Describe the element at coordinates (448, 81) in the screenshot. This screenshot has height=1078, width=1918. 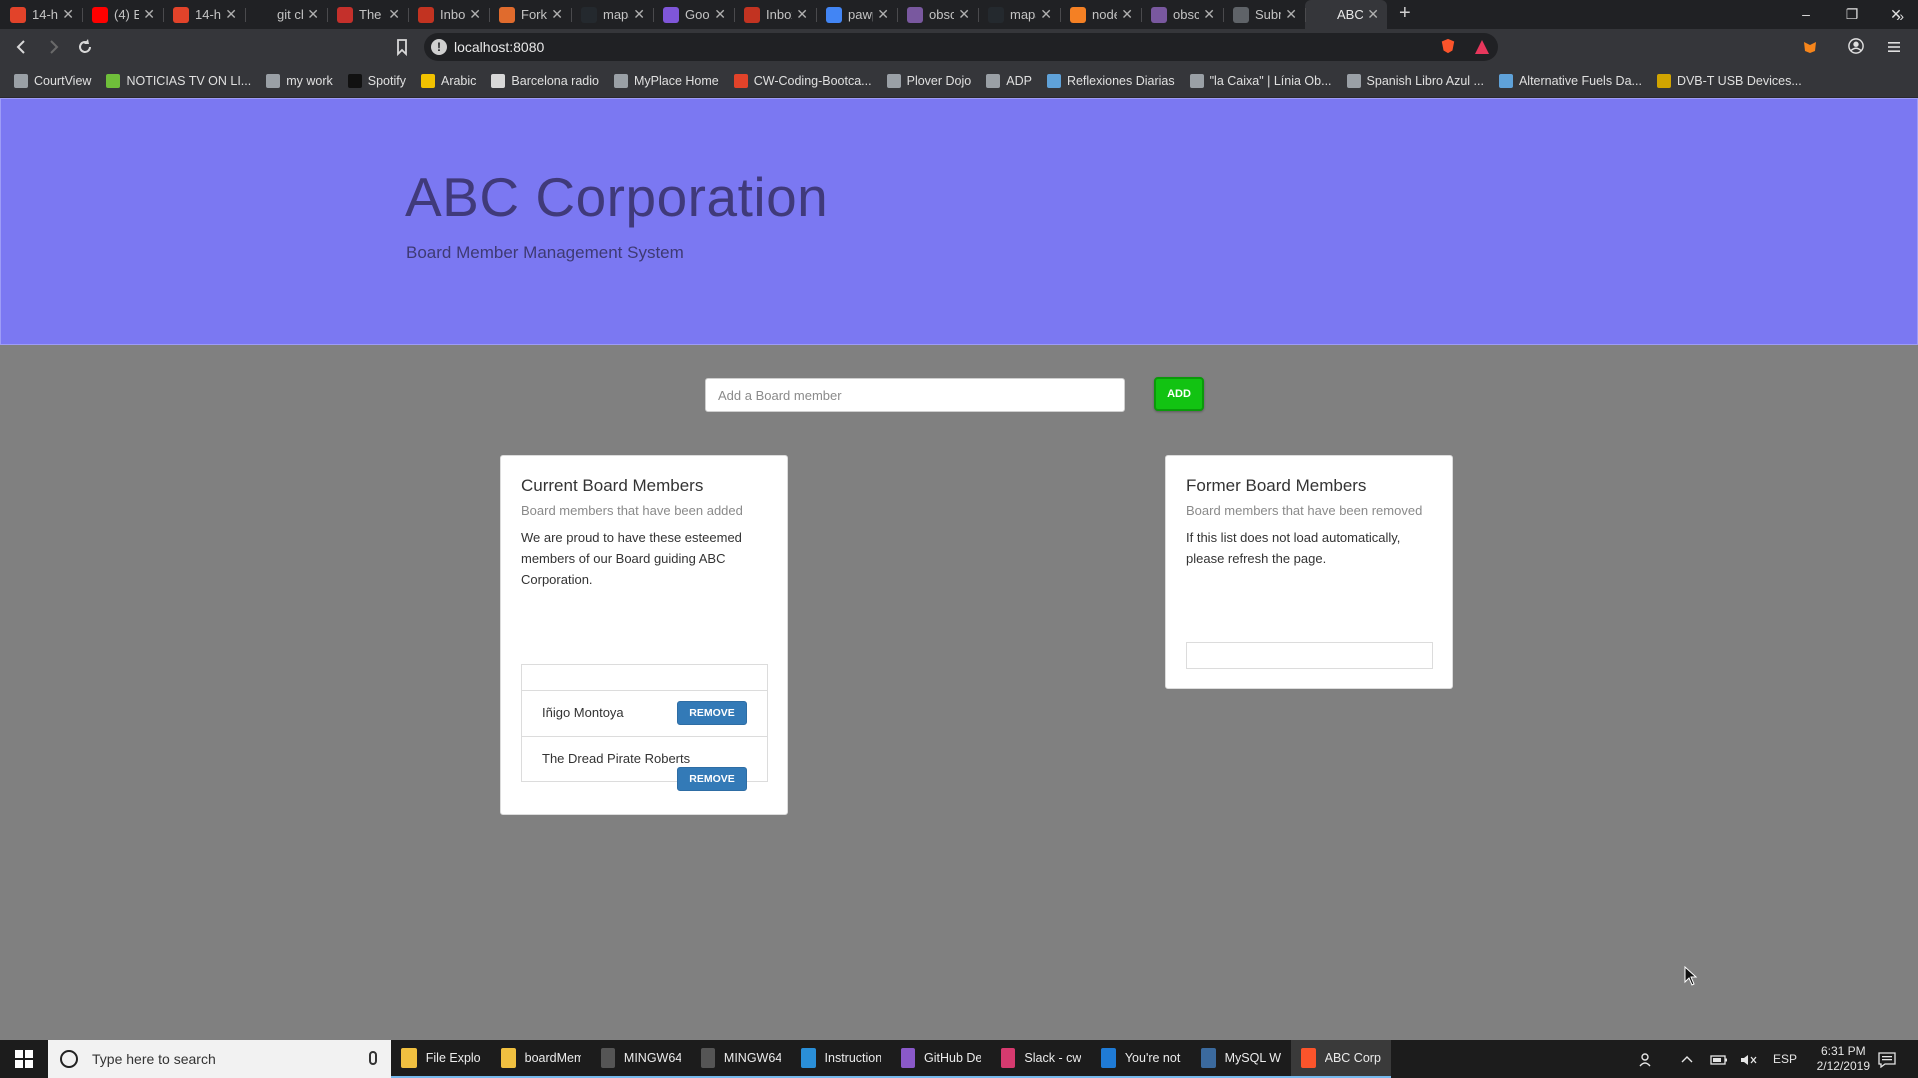
I see `bookmark-item: Arabic` at that location.